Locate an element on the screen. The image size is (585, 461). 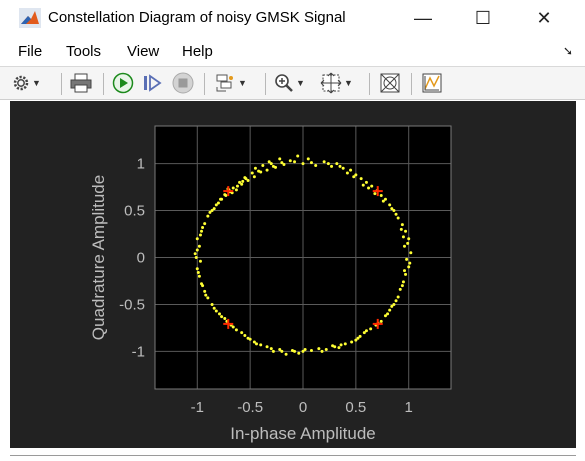
menu-help: Help is located at coordinates (197, 51).